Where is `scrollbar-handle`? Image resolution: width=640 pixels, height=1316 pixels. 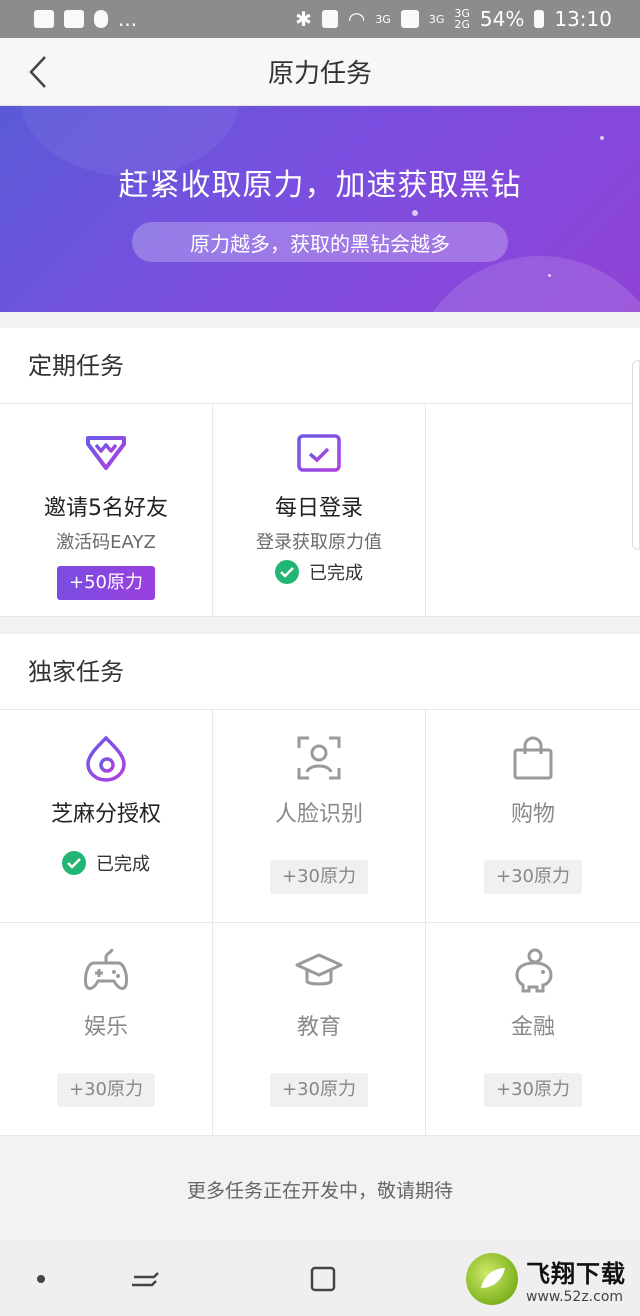
scrollbar-handle is located at coordinates (636, 455).